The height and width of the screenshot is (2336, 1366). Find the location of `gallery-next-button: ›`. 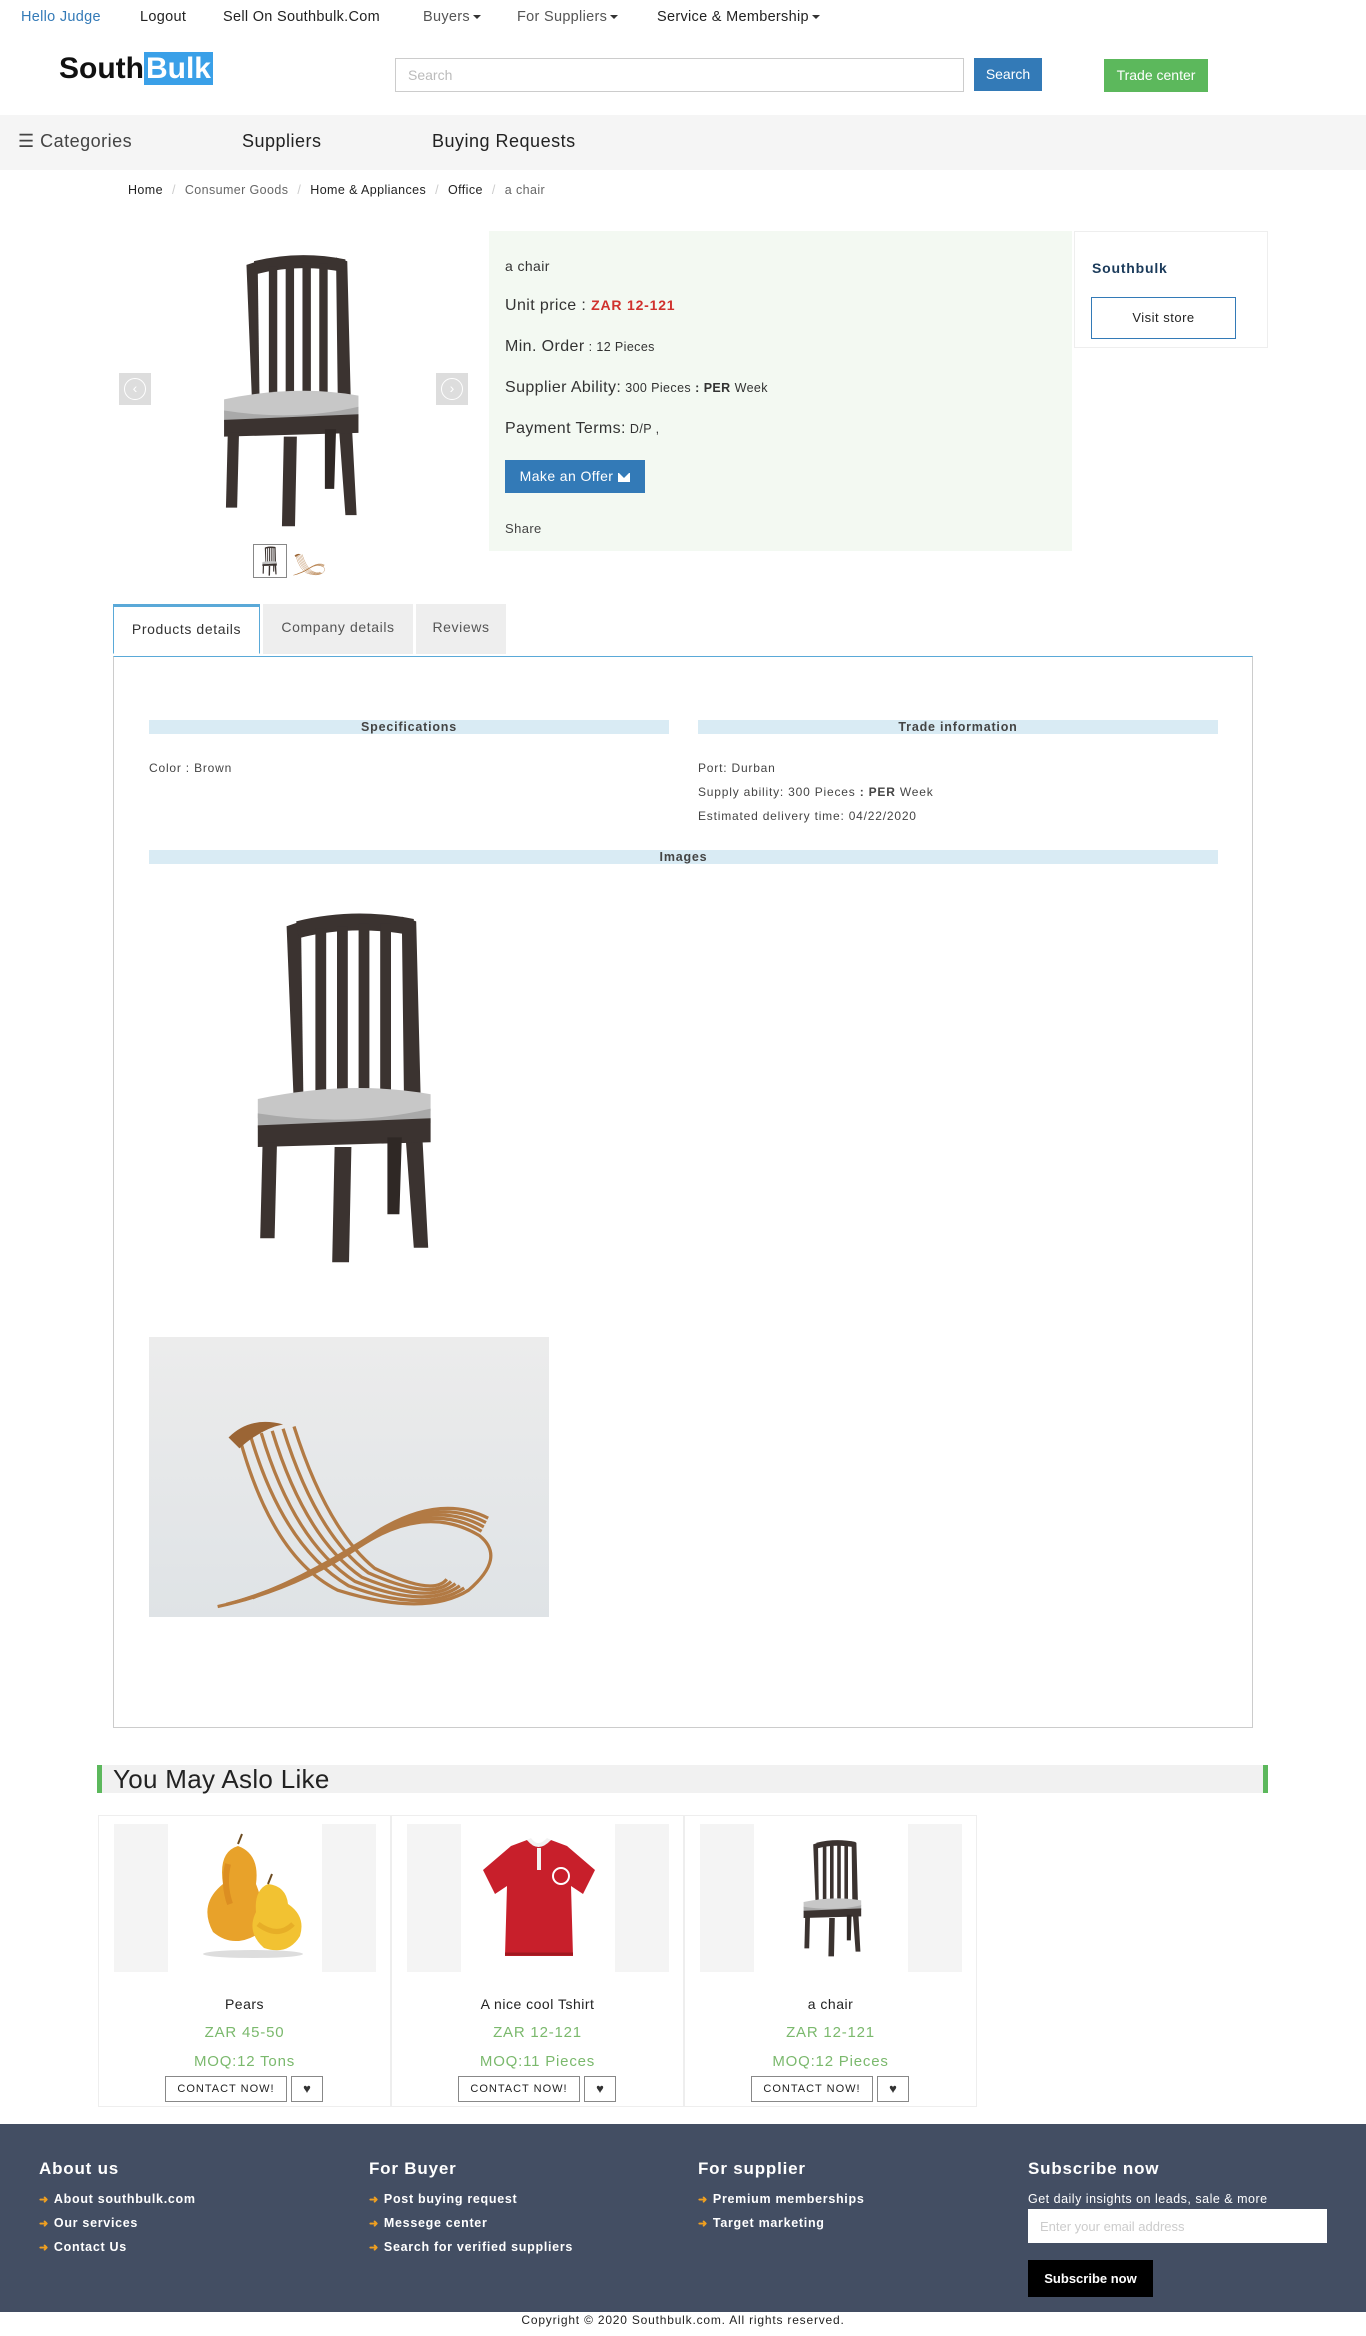

gallery-next-button: › is located at coordinates (452, 389).